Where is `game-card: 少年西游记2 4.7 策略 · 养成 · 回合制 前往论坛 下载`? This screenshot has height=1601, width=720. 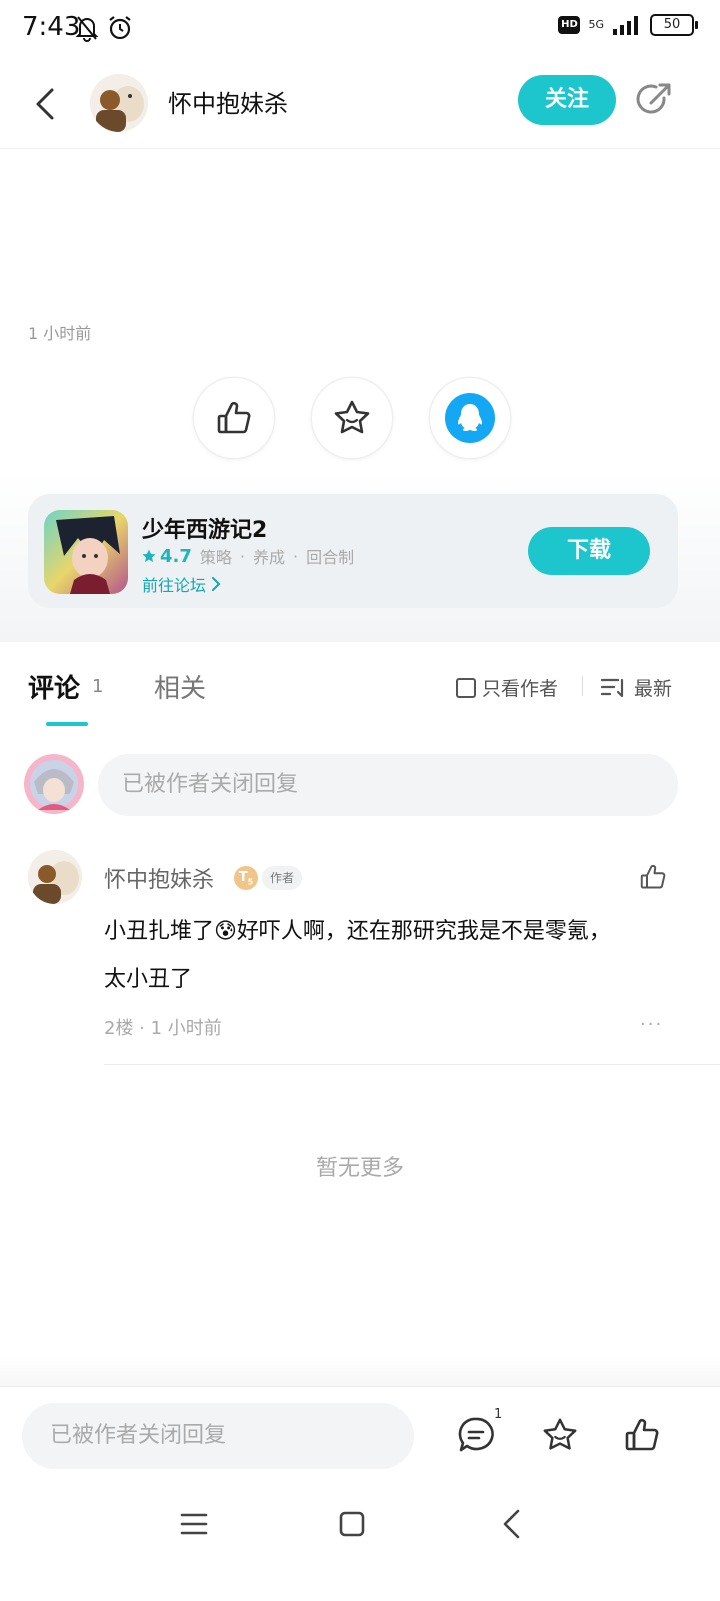
game-card: 少年西游记2 4.7 策略 · 养成 · 回合制 前往论坛 下载 is located at coordinates (353, 551).